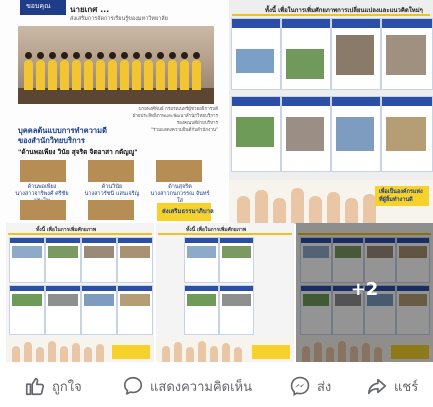  I want to click on award-photo-right, so click(179, 171).